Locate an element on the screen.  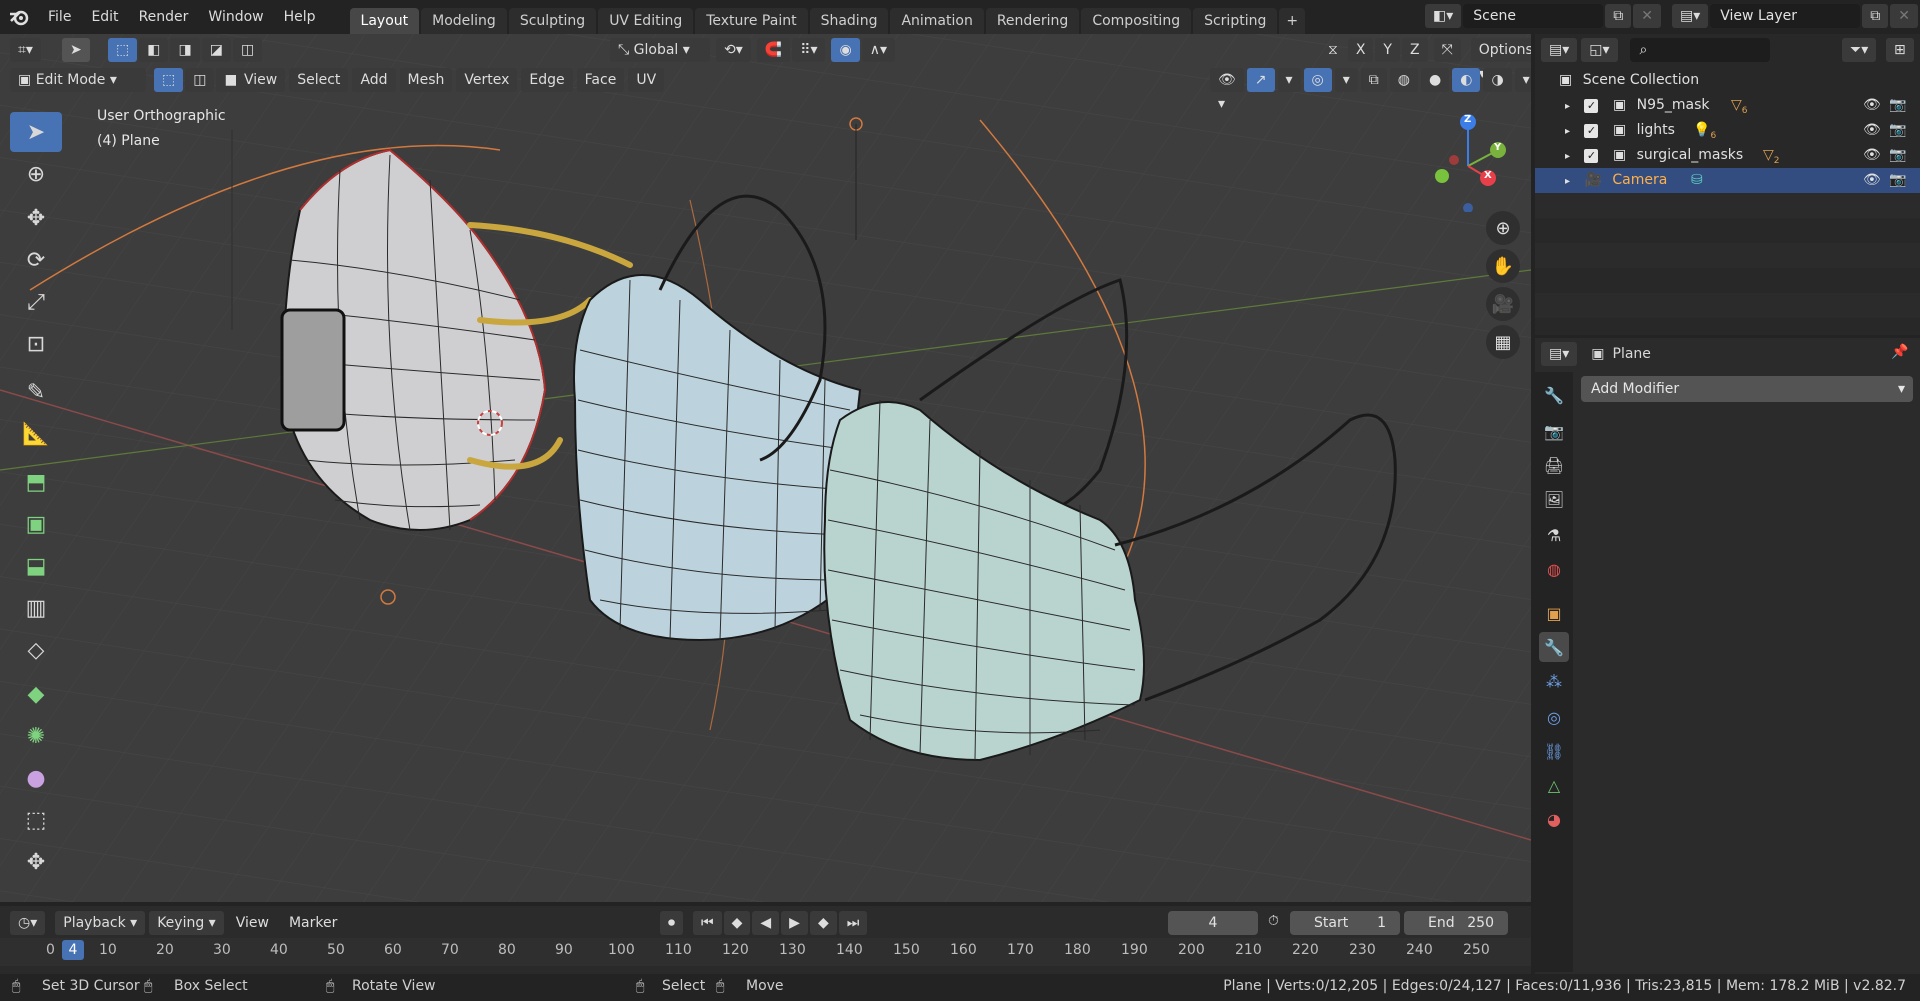
outliner-editor-type-icon: ▤▾ is located at coordinates (1559, 50).